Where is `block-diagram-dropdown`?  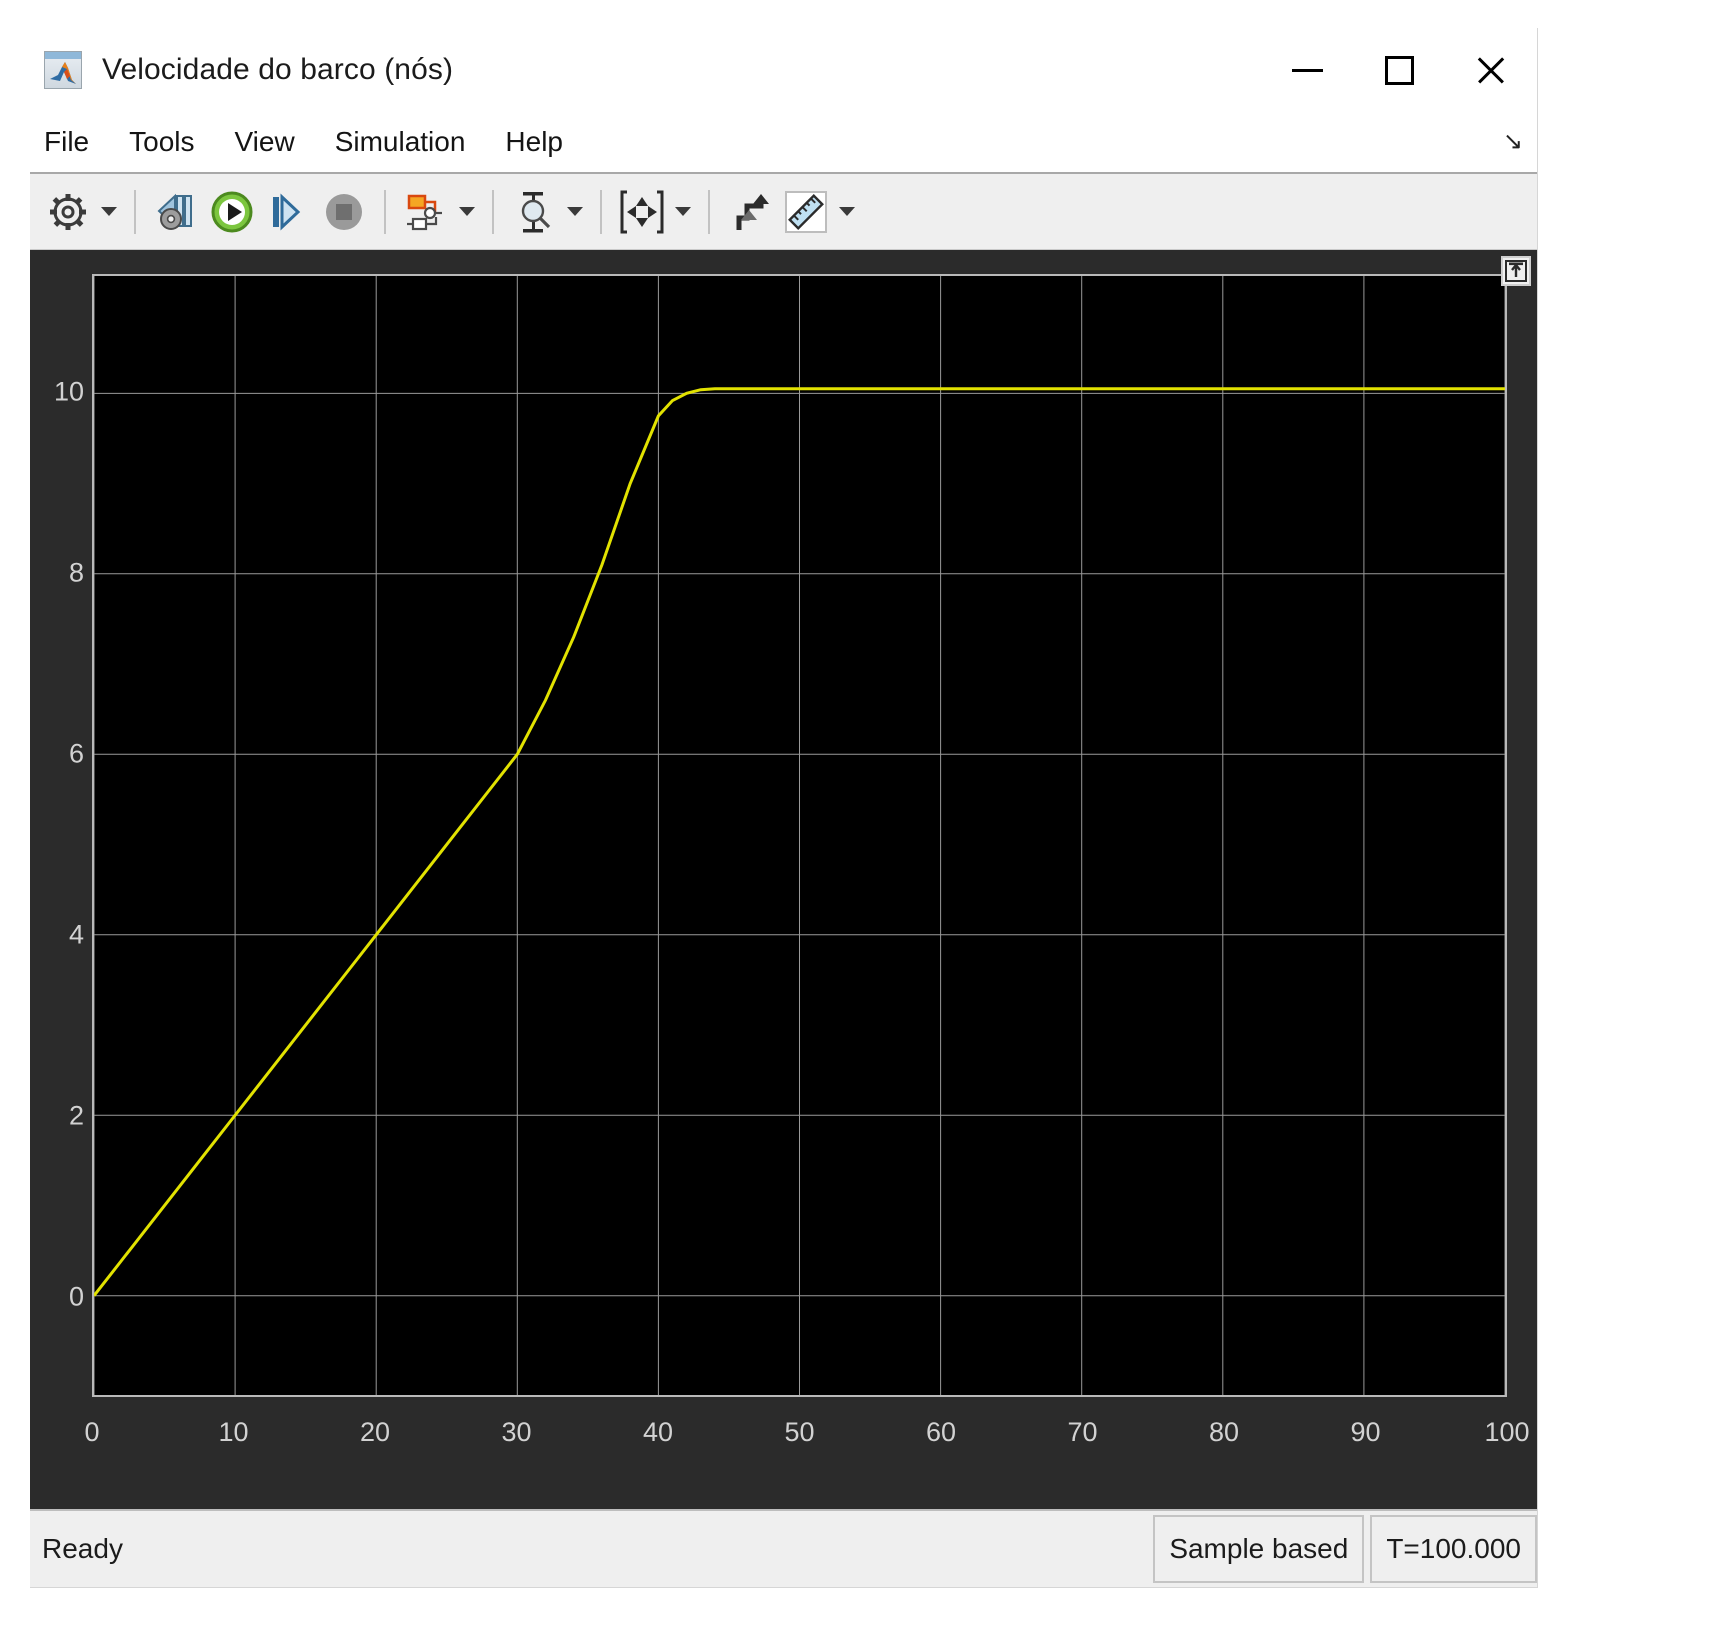 block-diagram-dropdown is located at coordinates (467, 212).